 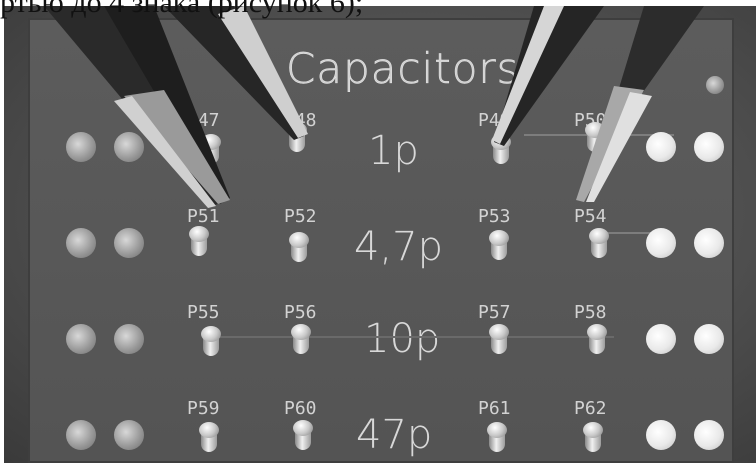 I want to click on pin-label: P59, so click(x=203, y=408).